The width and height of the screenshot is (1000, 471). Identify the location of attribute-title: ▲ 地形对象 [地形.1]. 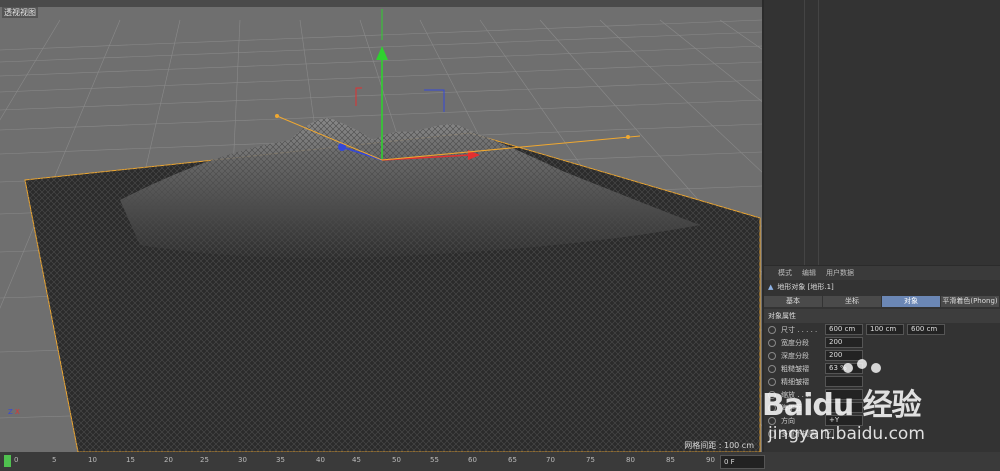
(882, 287).